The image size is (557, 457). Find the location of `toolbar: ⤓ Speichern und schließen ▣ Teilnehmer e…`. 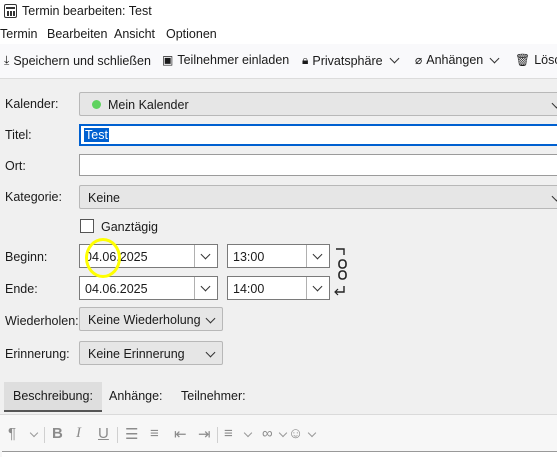

toolbar: ⤓ Speichern und schließen ▣ Teilnehmer e… is located at coordinates (278, 61).